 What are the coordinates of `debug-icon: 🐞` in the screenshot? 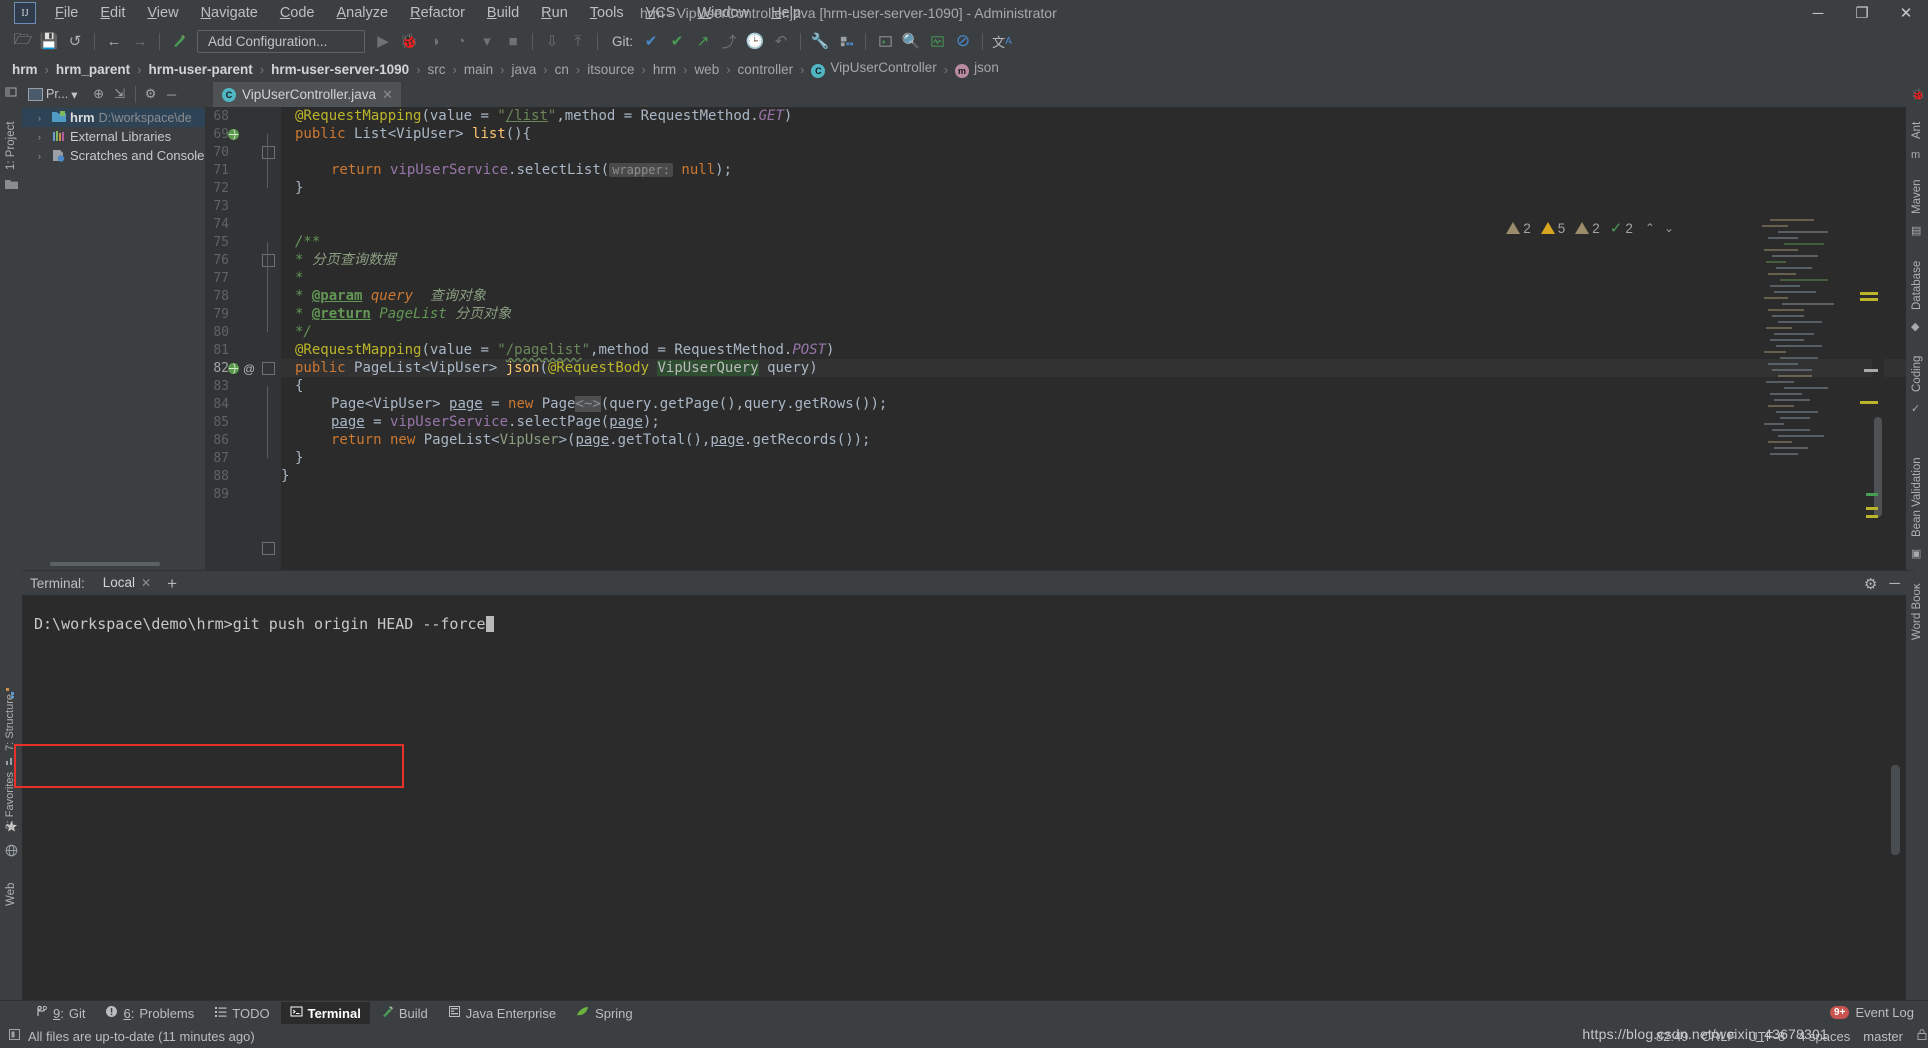 It's located at (409, 41).